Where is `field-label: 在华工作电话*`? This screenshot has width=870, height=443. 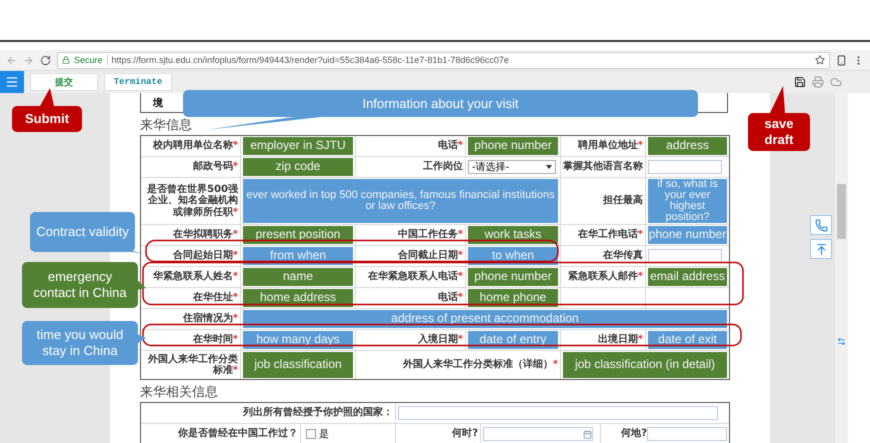
field-label: 在华工作电话* is located at coordinates (610, 235).